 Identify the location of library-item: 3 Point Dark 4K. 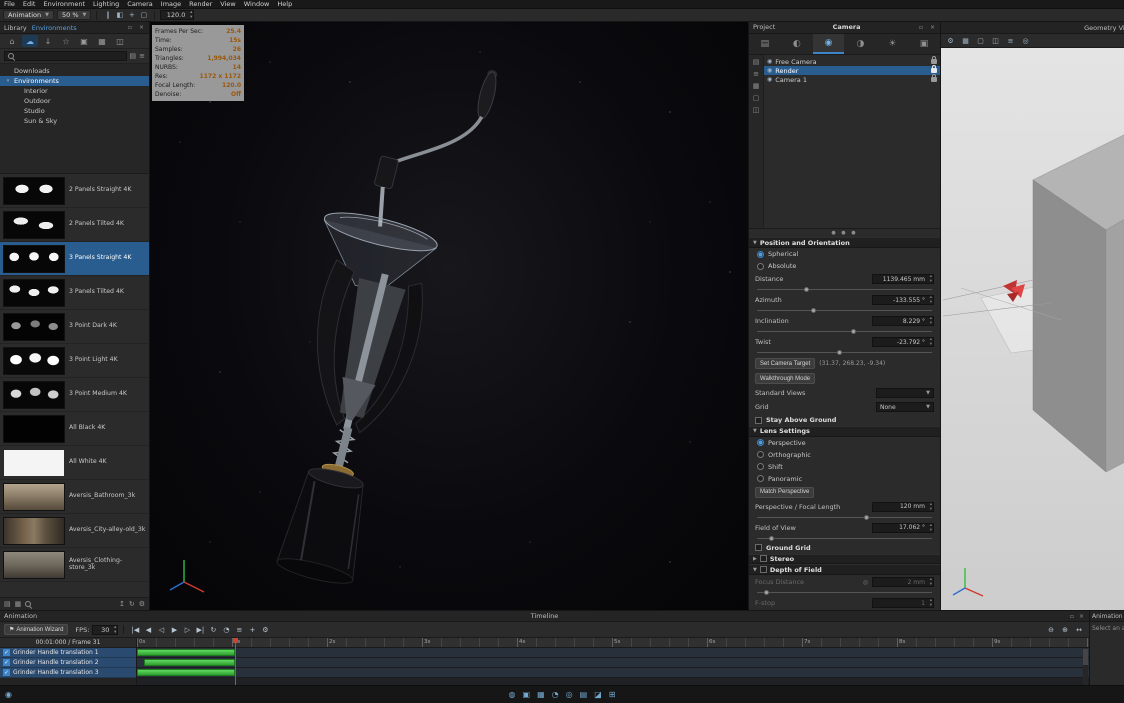
(74, 327).